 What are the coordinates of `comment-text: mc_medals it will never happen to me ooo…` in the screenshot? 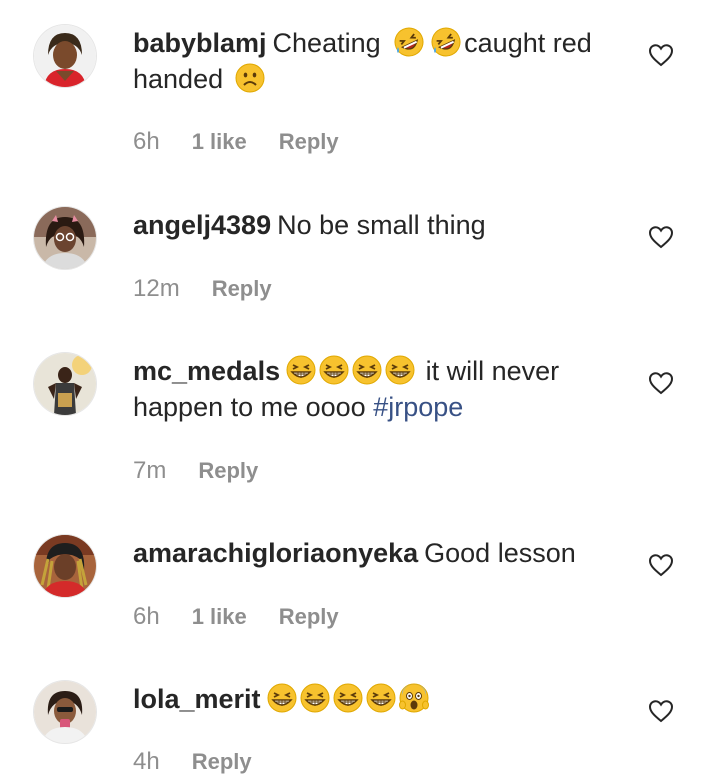 It's located at (383, 389).